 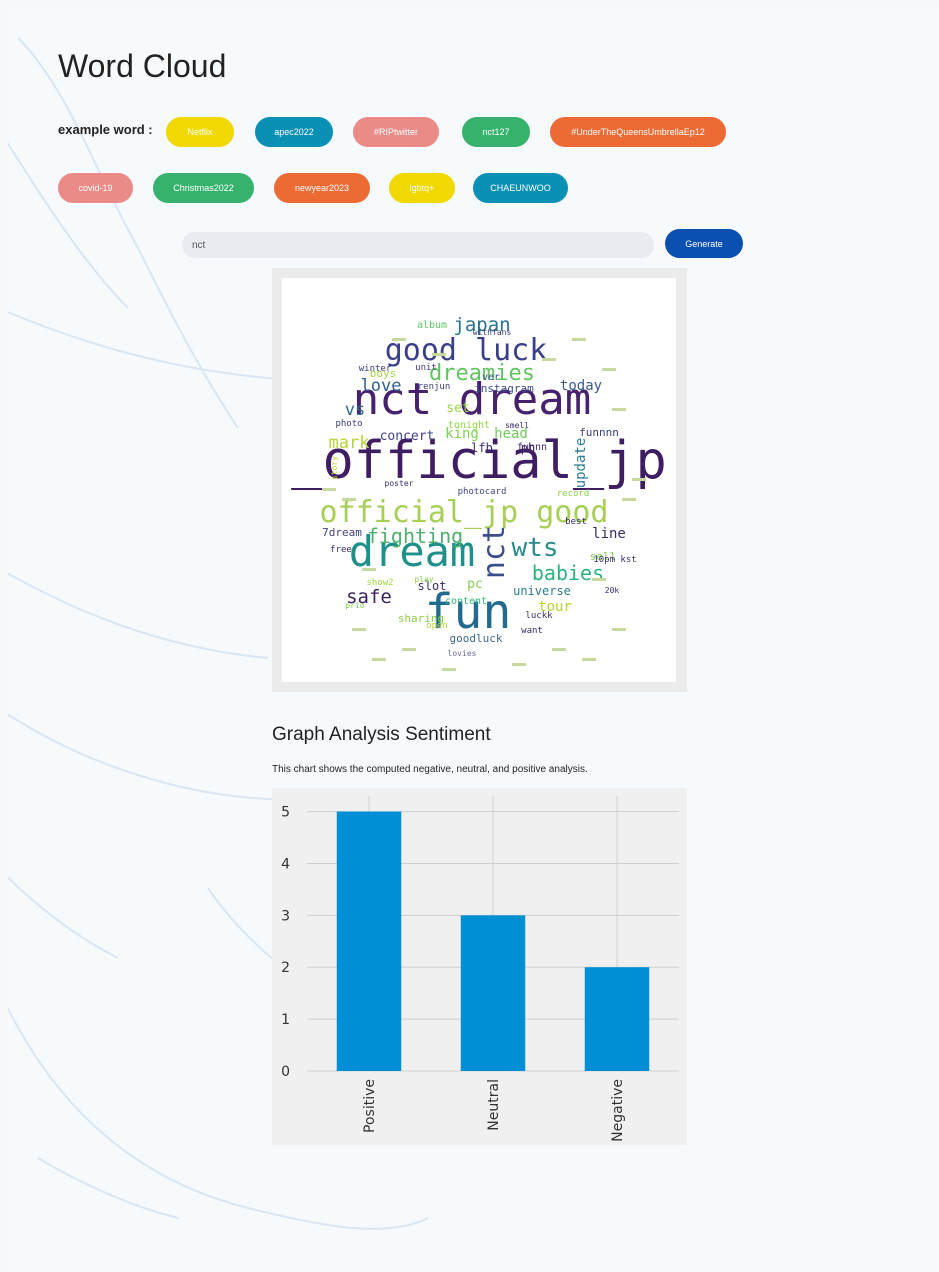 What do you see at coordinates (322, 188) in the screenshot?
I see `example-tag-newyear2023: newyear2023` at bounding box center [322, 188].